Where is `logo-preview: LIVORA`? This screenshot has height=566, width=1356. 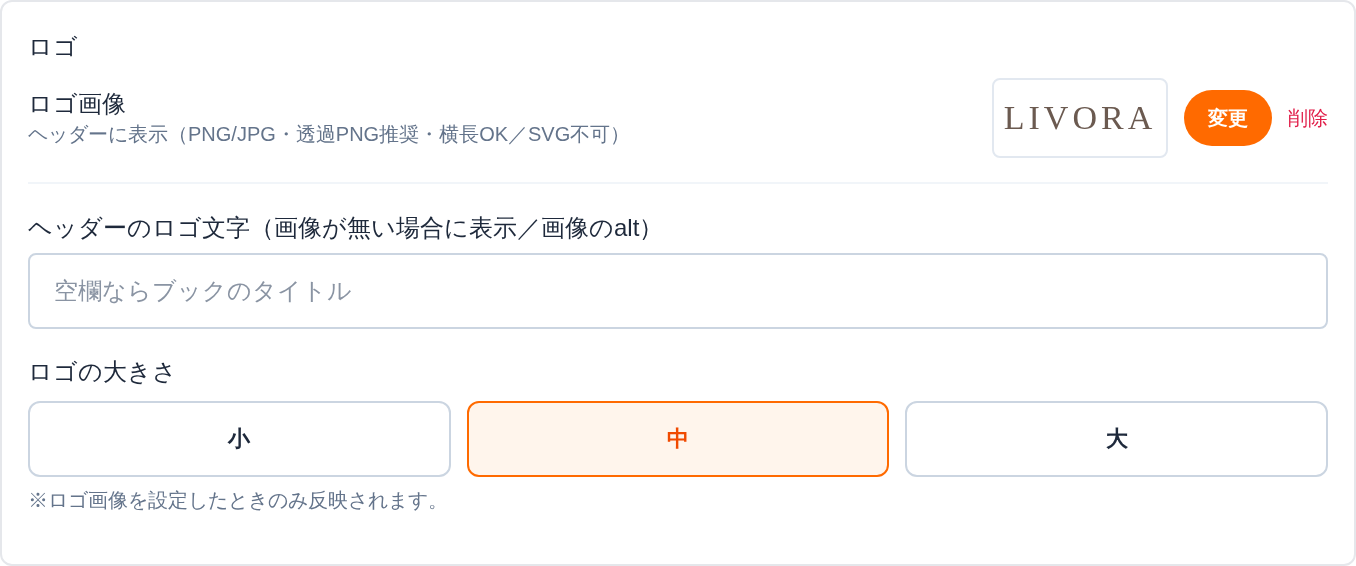 logo-preview: LIVORA is located at coordinates (1080, 118).